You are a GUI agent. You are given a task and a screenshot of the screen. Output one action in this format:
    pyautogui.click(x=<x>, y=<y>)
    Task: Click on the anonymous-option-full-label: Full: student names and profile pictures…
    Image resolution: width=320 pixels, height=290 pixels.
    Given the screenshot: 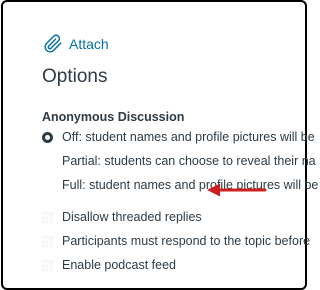 What is the action you would take?
    pyautogui.click(x=190, y=185)
    